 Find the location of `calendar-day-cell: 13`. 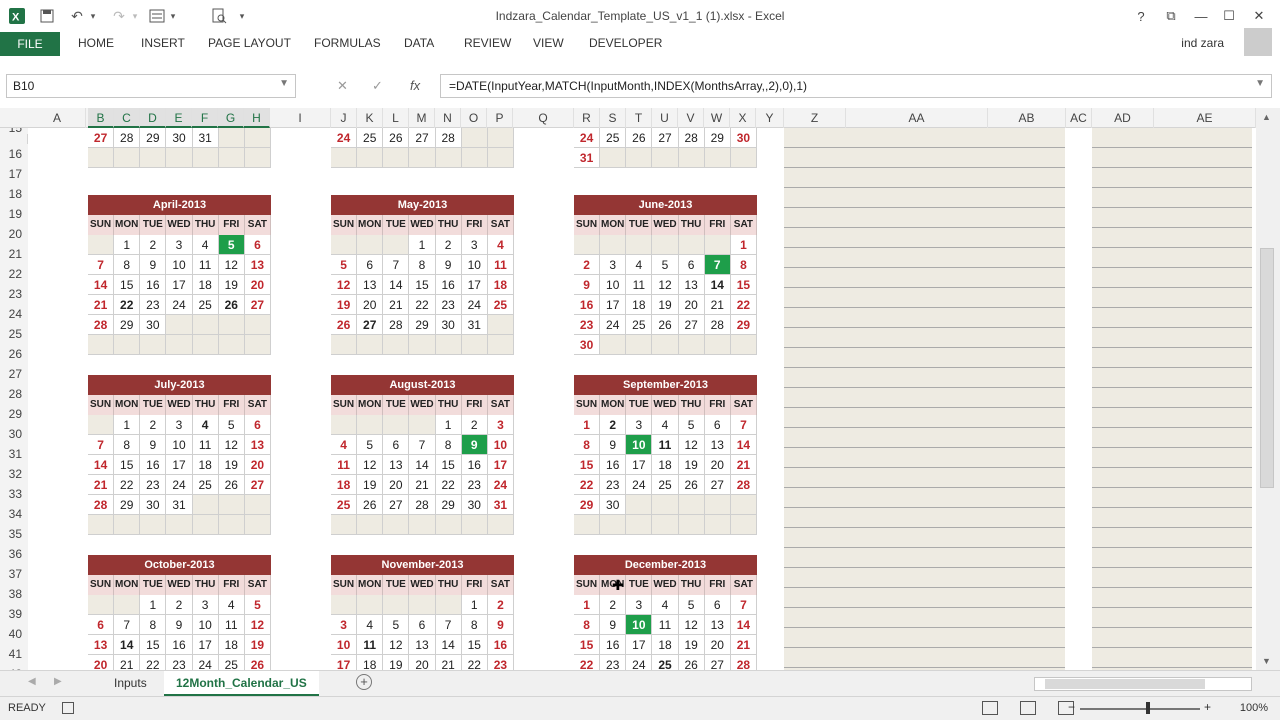

calendar-day-cell: 13 is located at coordinates (257, 445).